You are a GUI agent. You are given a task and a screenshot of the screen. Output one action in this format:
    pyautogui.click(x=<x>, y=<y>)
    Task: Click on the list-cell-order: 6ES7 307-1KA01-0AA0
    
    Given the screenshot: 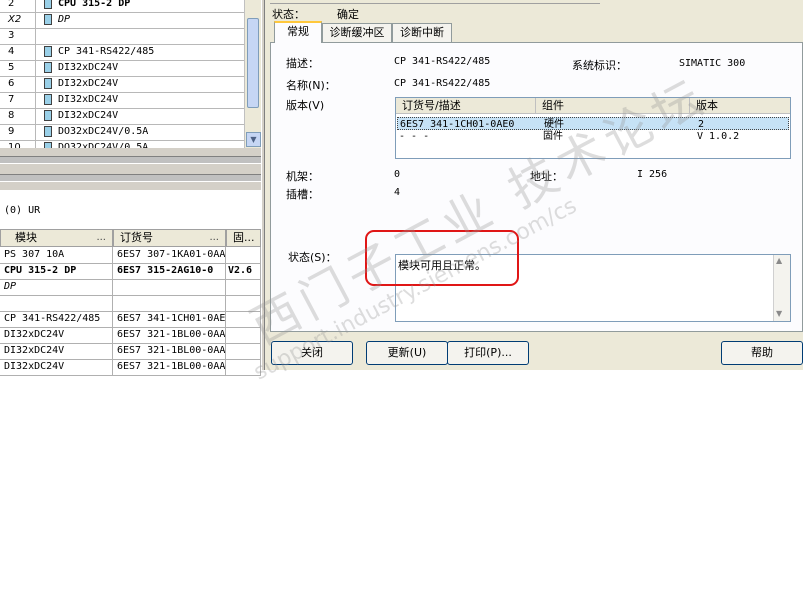 What is the action you would take?
    pyautogui.click(x=169, y=255)
    